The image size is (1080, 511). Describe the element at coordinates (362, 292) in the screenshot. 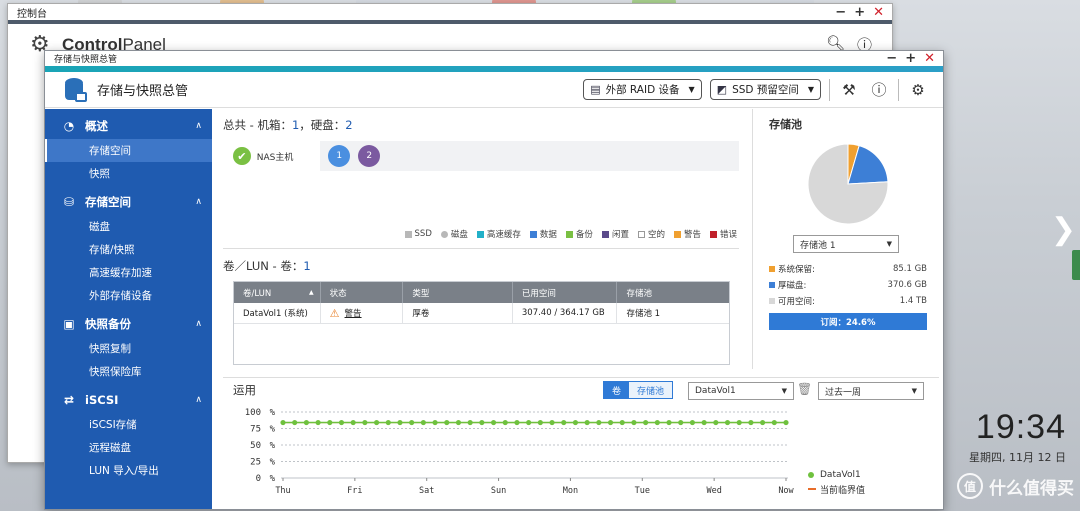

I see `column-header-status: 状态` at that location.